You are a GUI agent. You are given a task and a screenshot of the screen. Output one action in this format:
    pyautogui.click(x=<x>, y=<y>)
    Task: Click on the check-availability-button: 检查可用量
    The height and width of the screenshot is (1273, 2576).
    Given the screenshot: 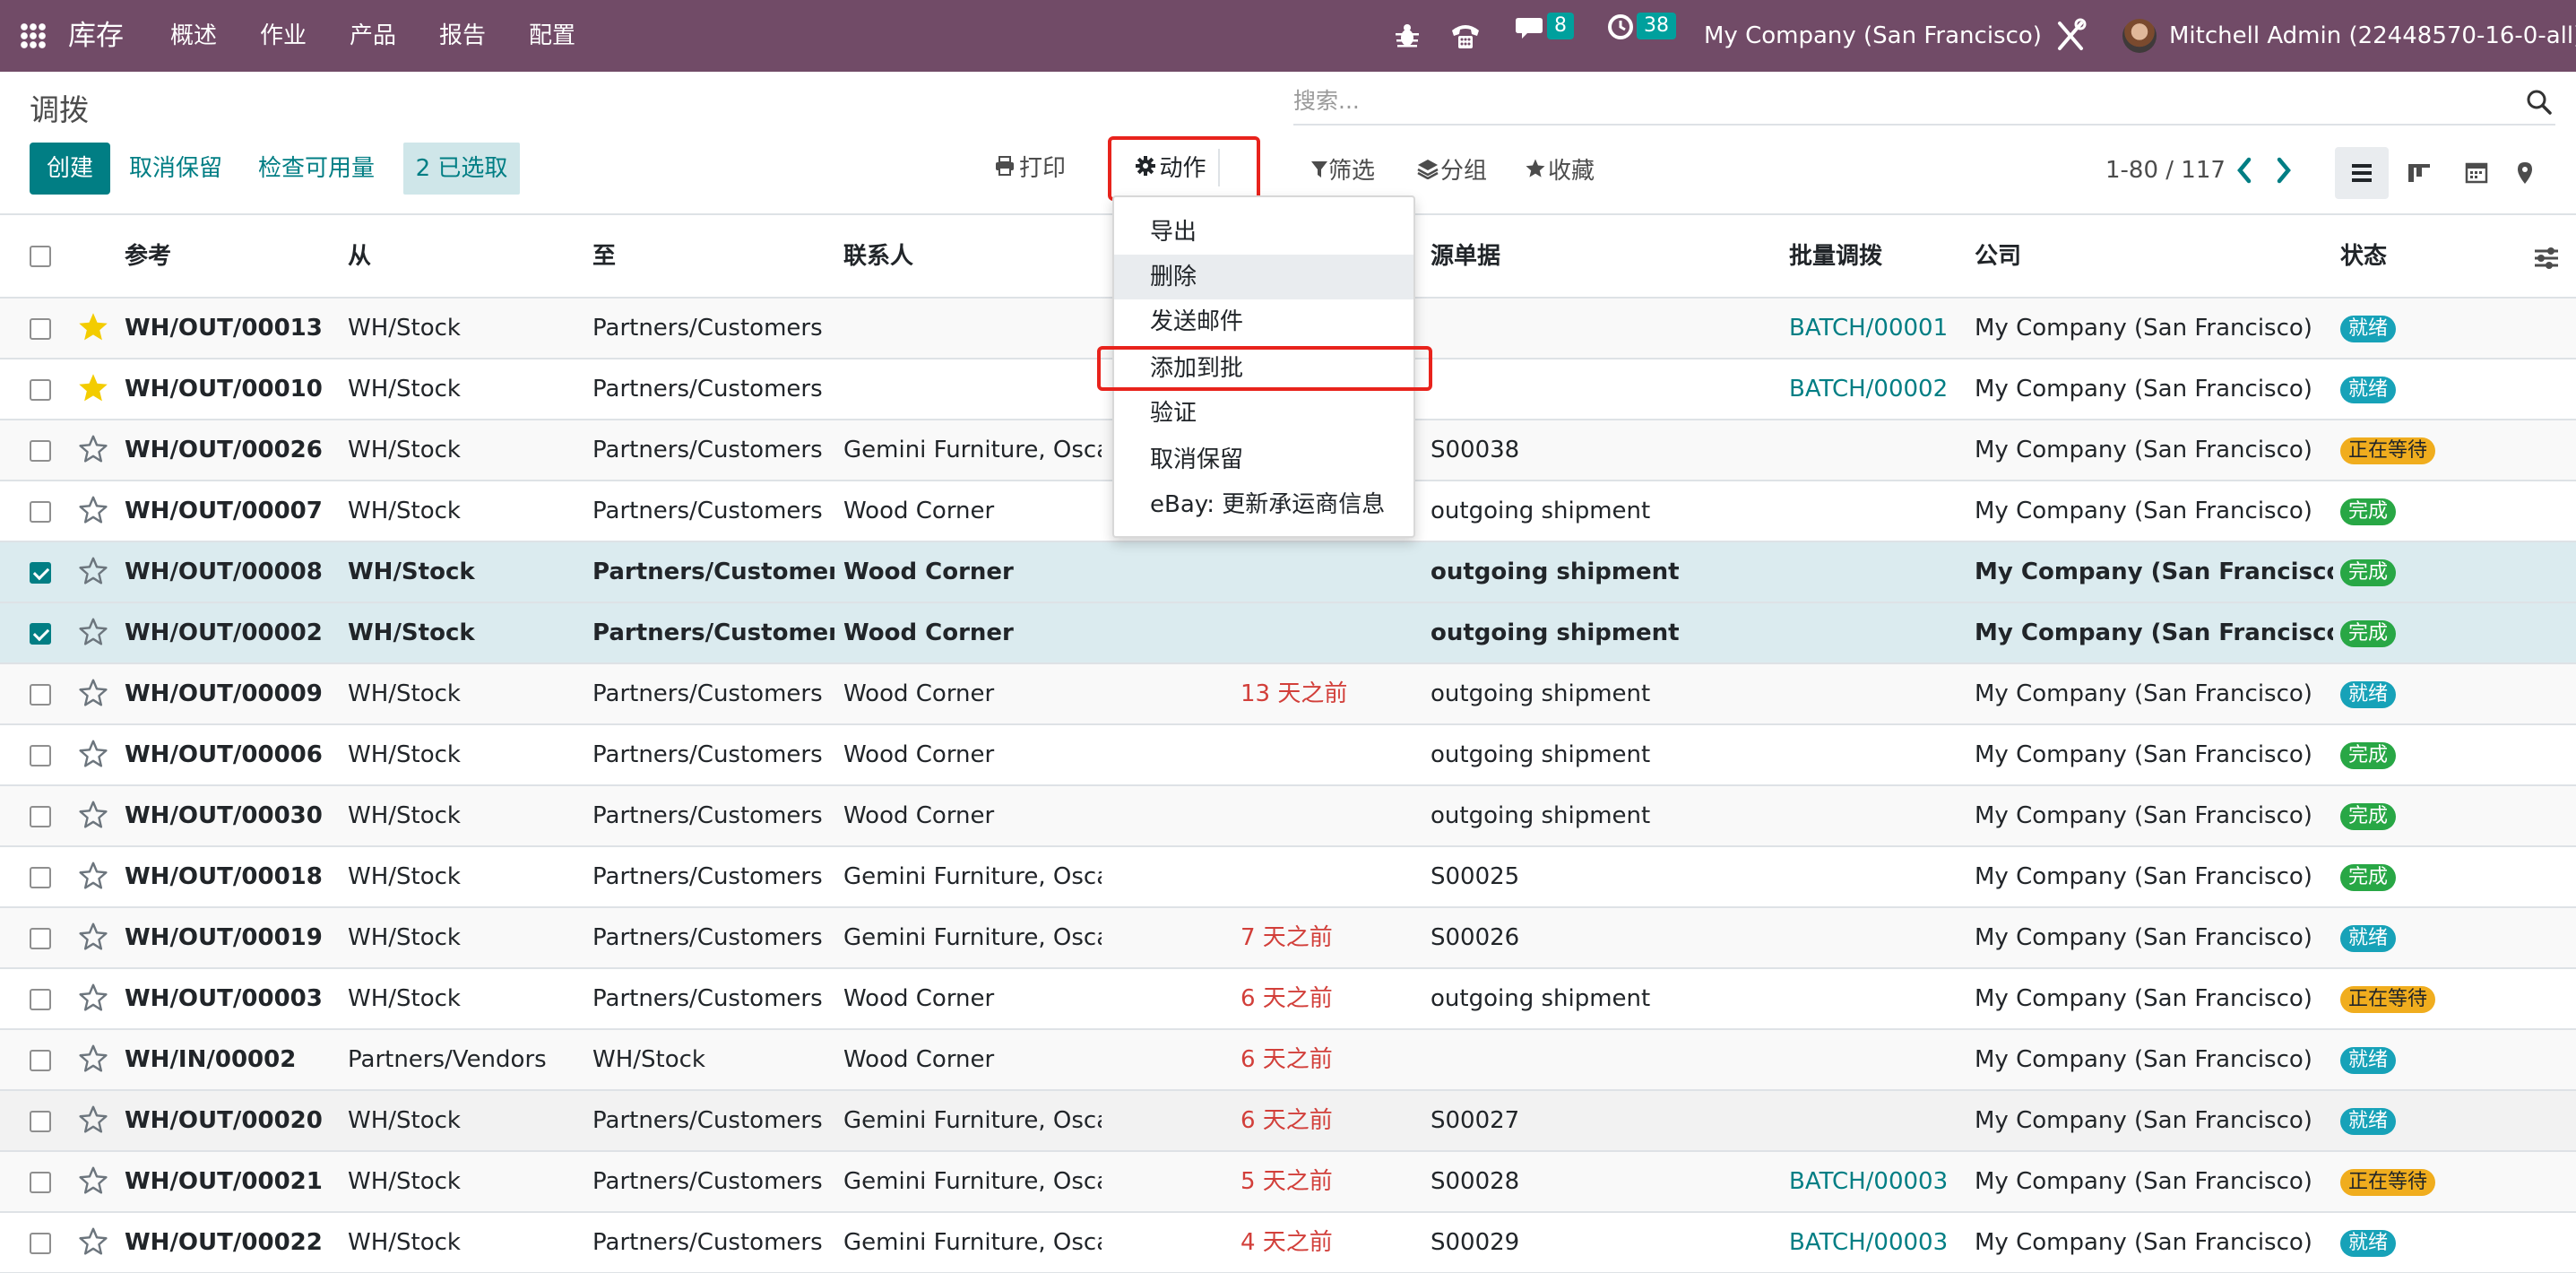 What is the action you would take?
    pyautogui.click(x=316, y=169)
    